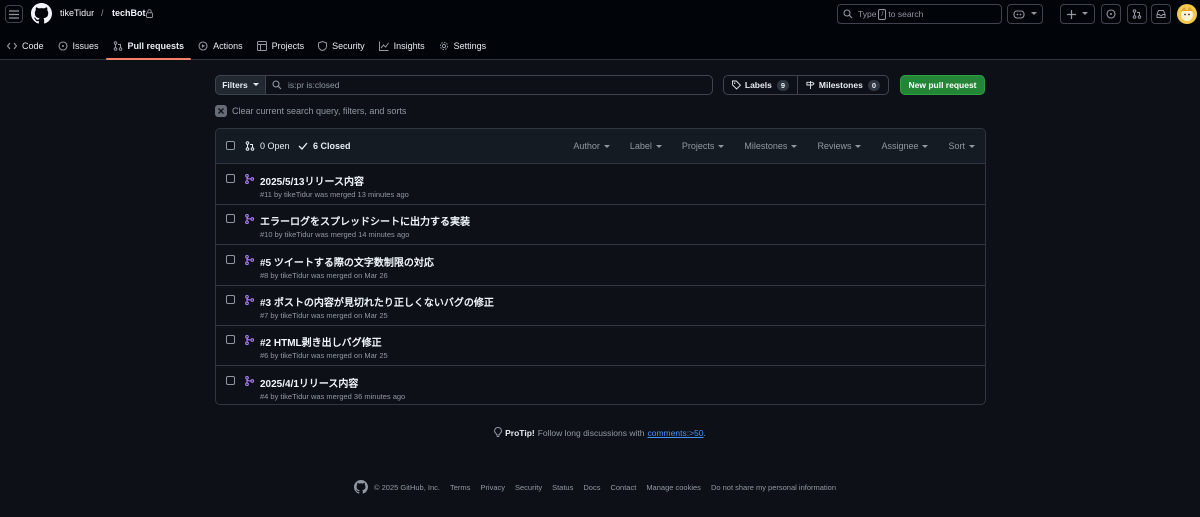  I want to click on filters-button: Filters, so click(240, 85).